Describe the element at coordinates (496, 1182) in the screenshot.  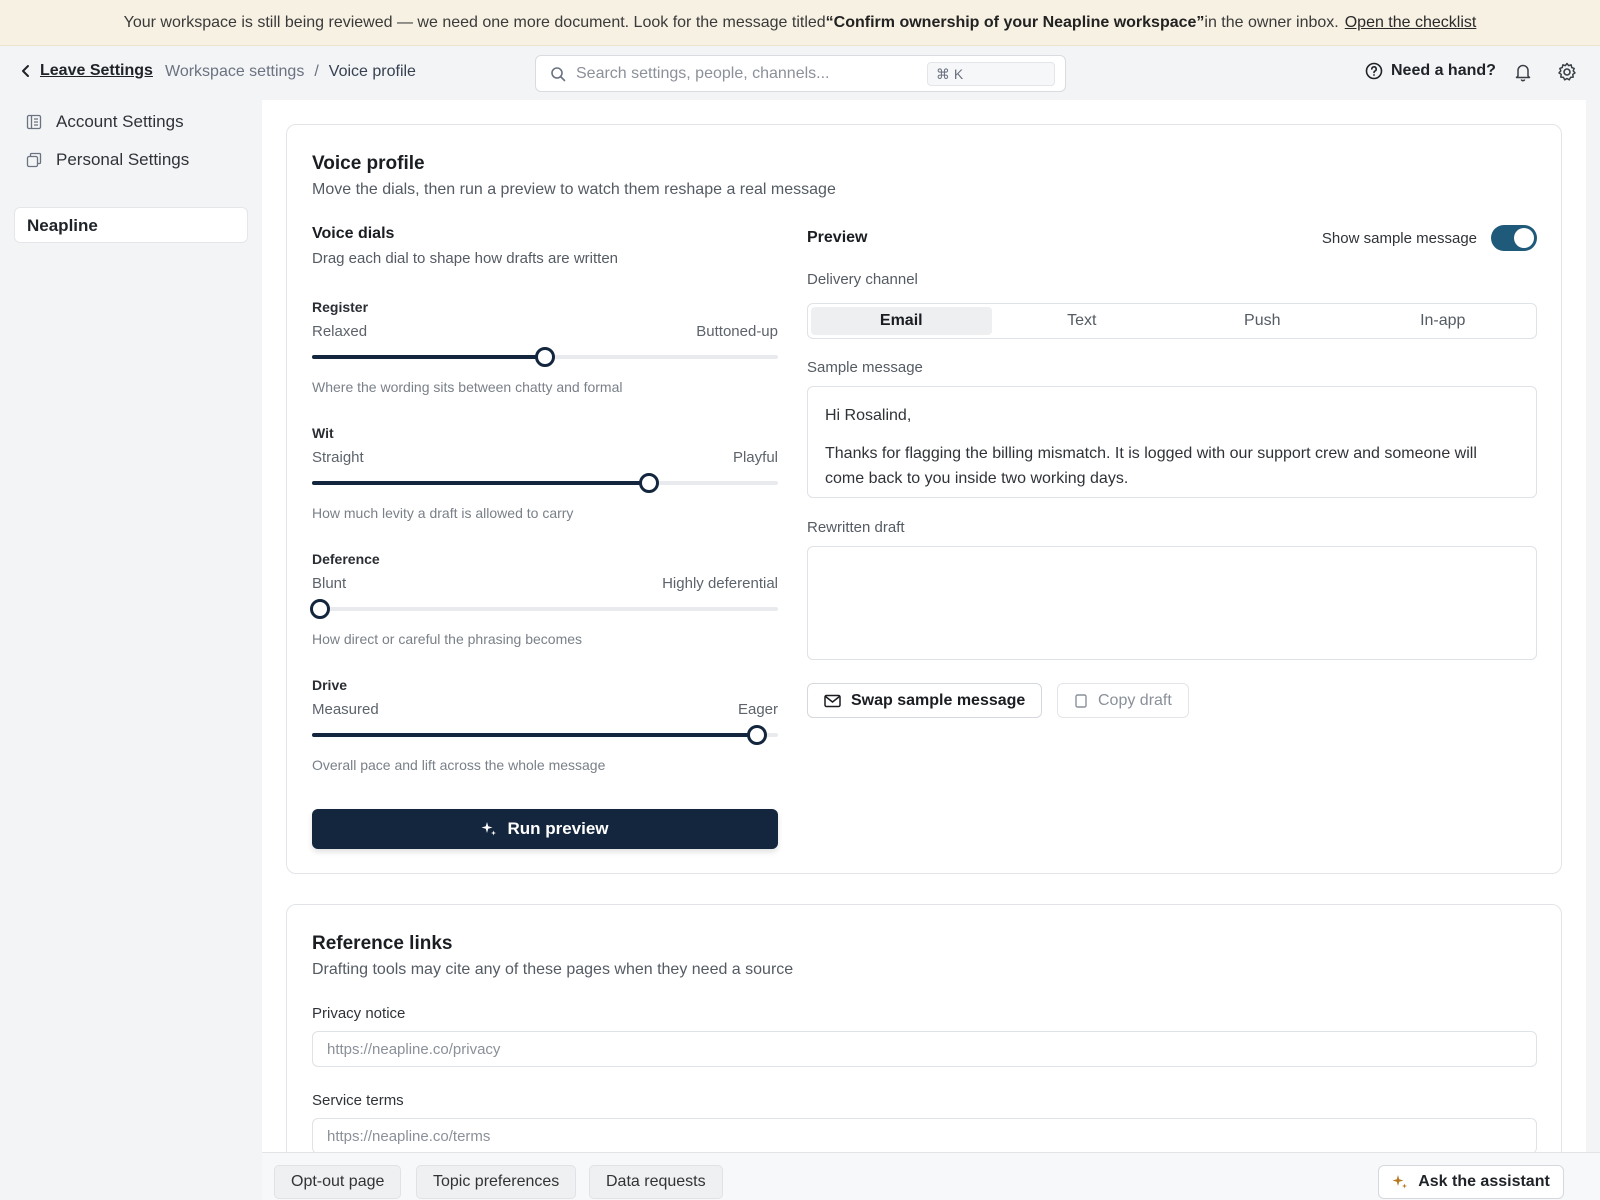
I see `topic-preferences-chip: Topic preferences` at that location.